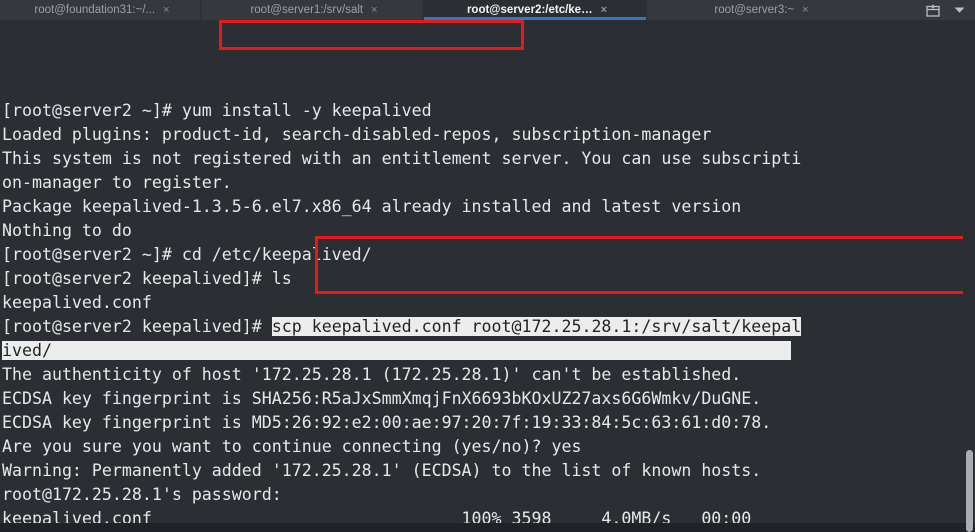 The height and width of the screenshot is (532, 975). What do you see at coordinates (959, 10) in the screenshot?
I see `chevron-down-icon` at bounding box center [959, 10].